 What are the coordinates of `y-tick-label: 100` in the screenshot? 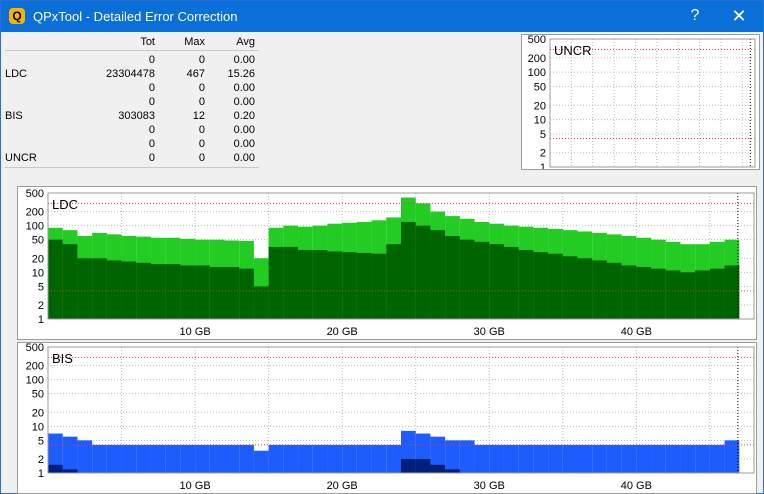 It's located at (35, 381).